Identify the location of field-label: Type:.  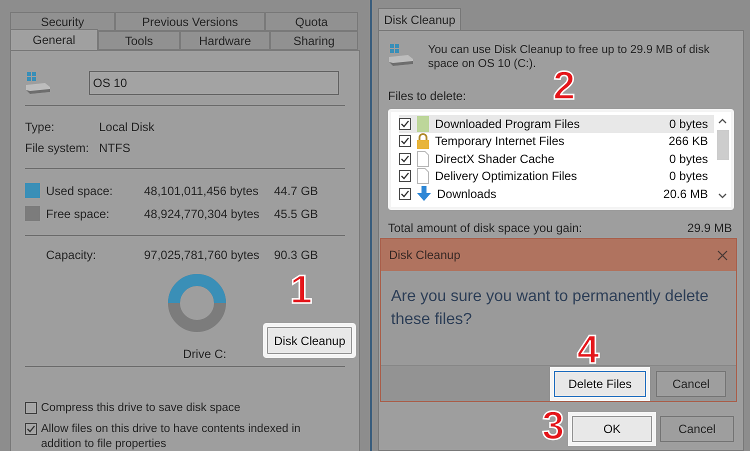
(40, 127).